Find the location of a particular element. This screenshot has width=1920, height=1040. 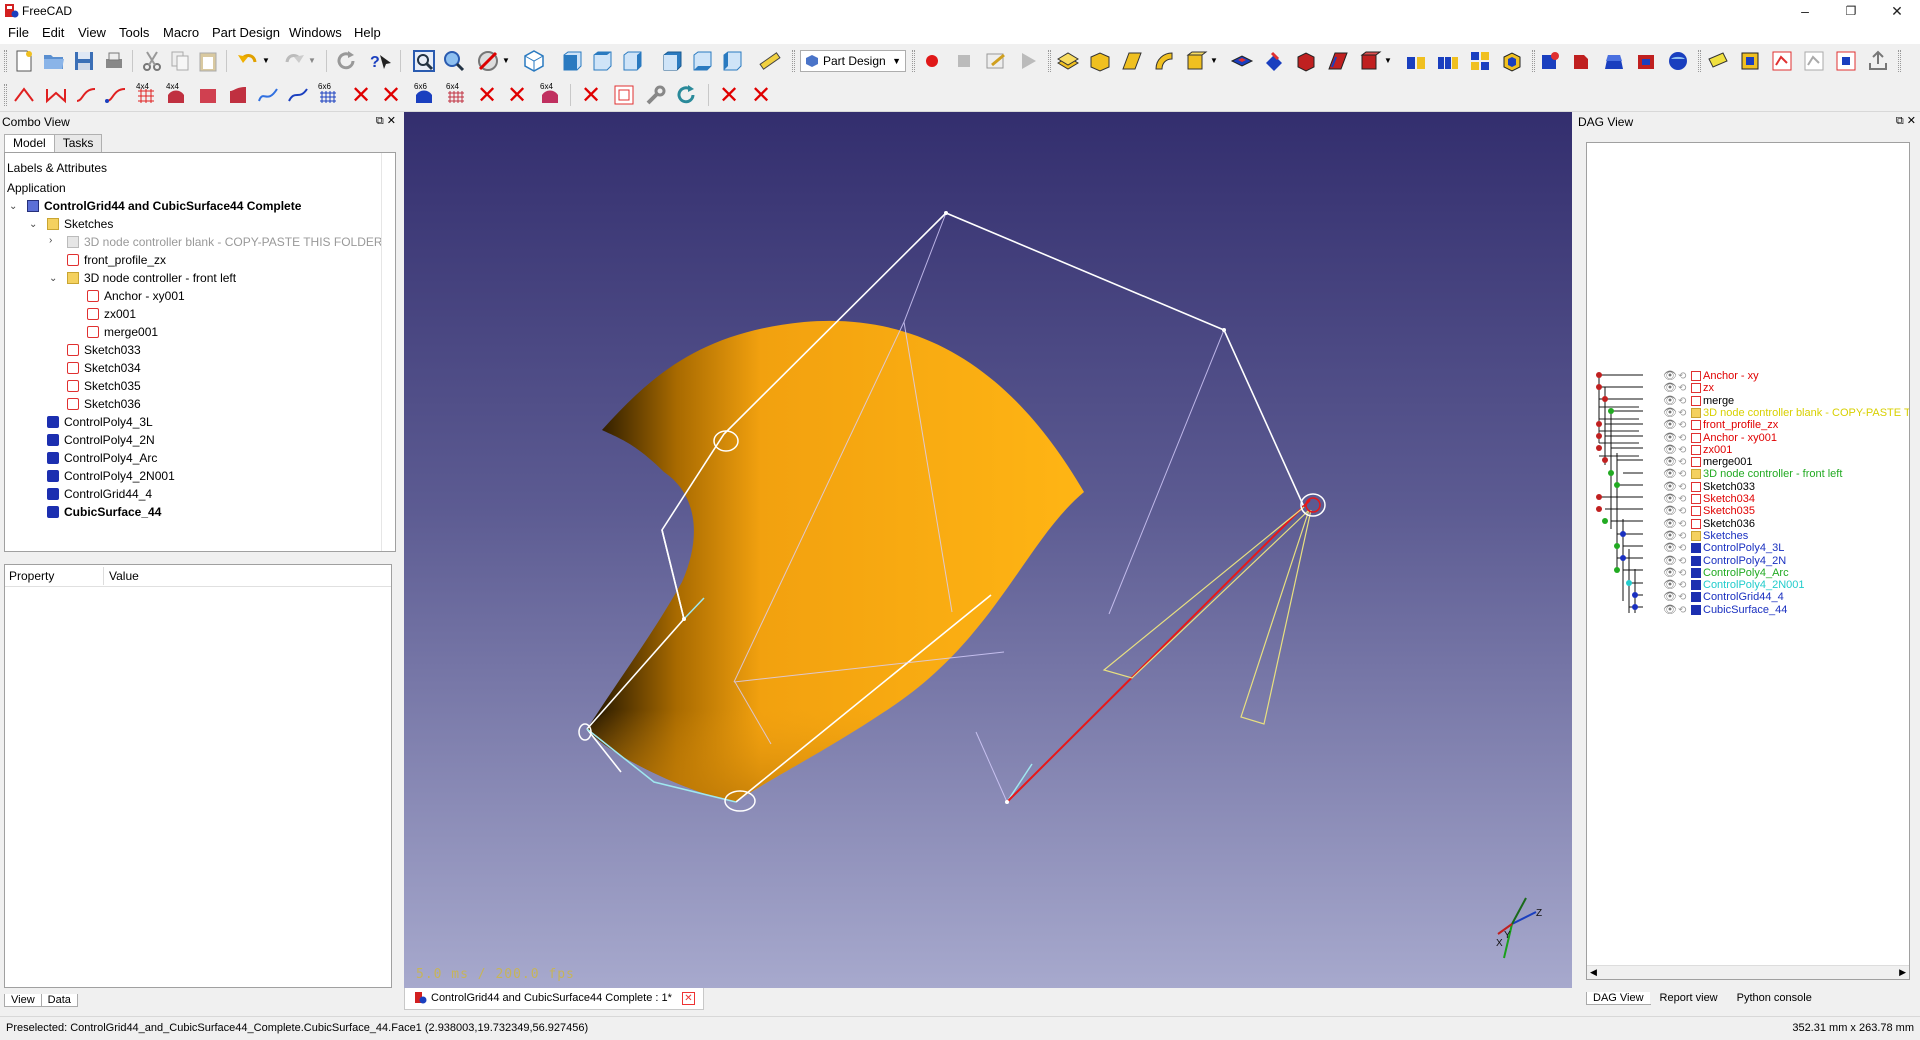

cubic-curve-icon is located at coordinates (86, 95).